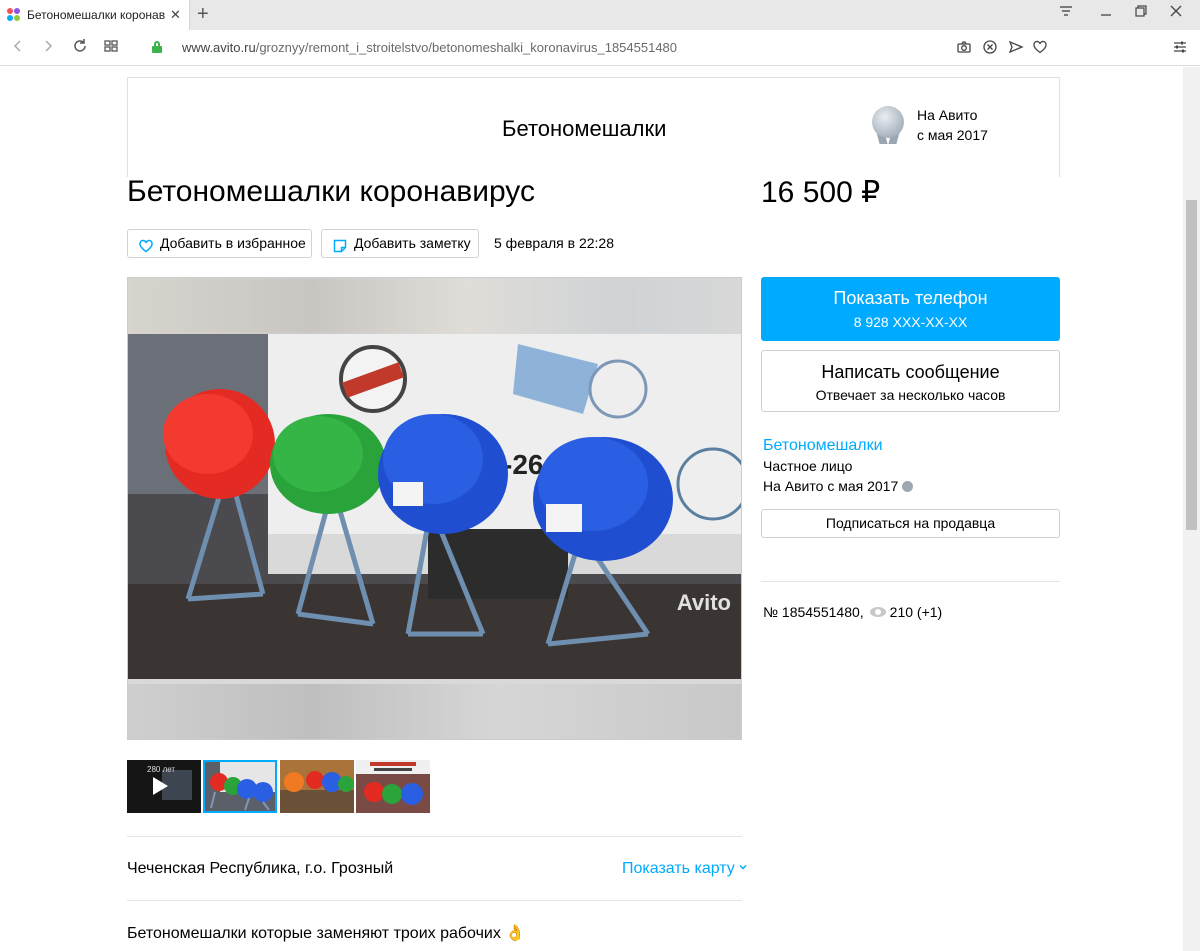 The image size is (1200, 951). What do you see at coordinates (685, 869) in the screenshot?
I see `show-map-link: Показать карту` at bounding box center [685, 869].